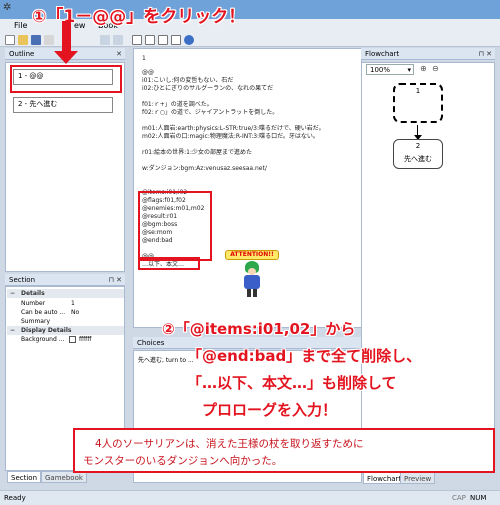 Image resolution: width=500 pixels, height=505 pixels. I want to click on link-icon, so click(163, 40).